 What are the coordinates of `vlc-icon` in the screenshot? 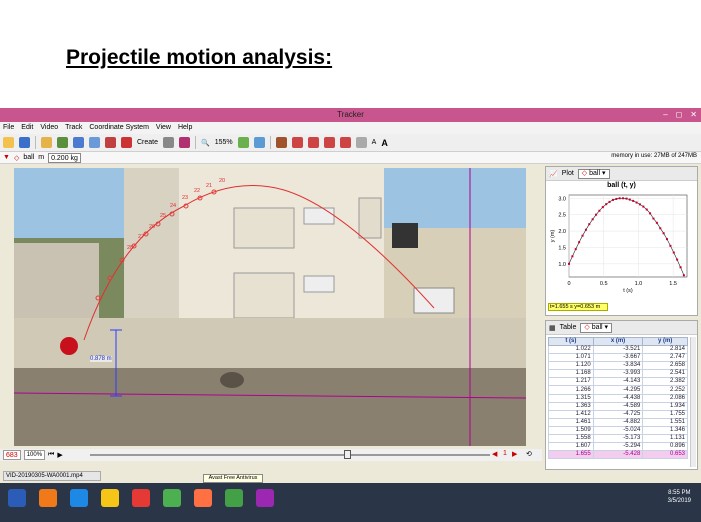 It's located at (234, 498).